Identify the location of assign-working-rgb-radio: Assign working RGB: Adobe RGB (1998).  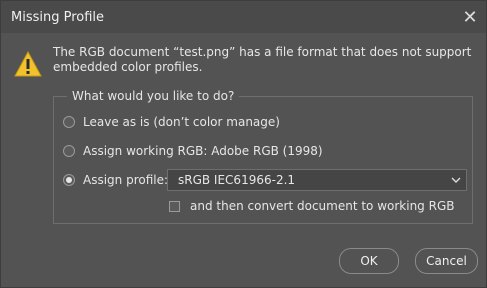
(193, 151).